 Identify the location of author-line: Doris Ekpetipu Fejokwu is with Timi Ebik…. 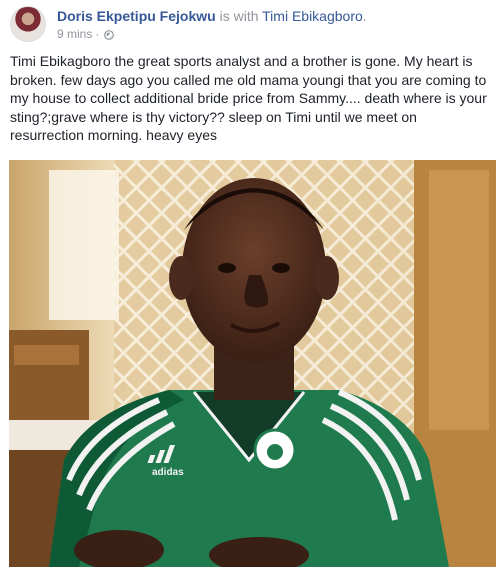
(212, 16).